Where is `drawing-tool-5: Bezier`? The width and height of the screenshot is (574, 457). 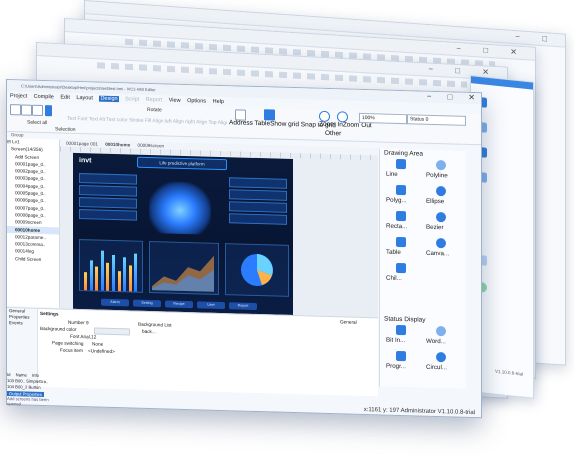 drawing-tool-5: Bezier is located at coordinates (443, 223).